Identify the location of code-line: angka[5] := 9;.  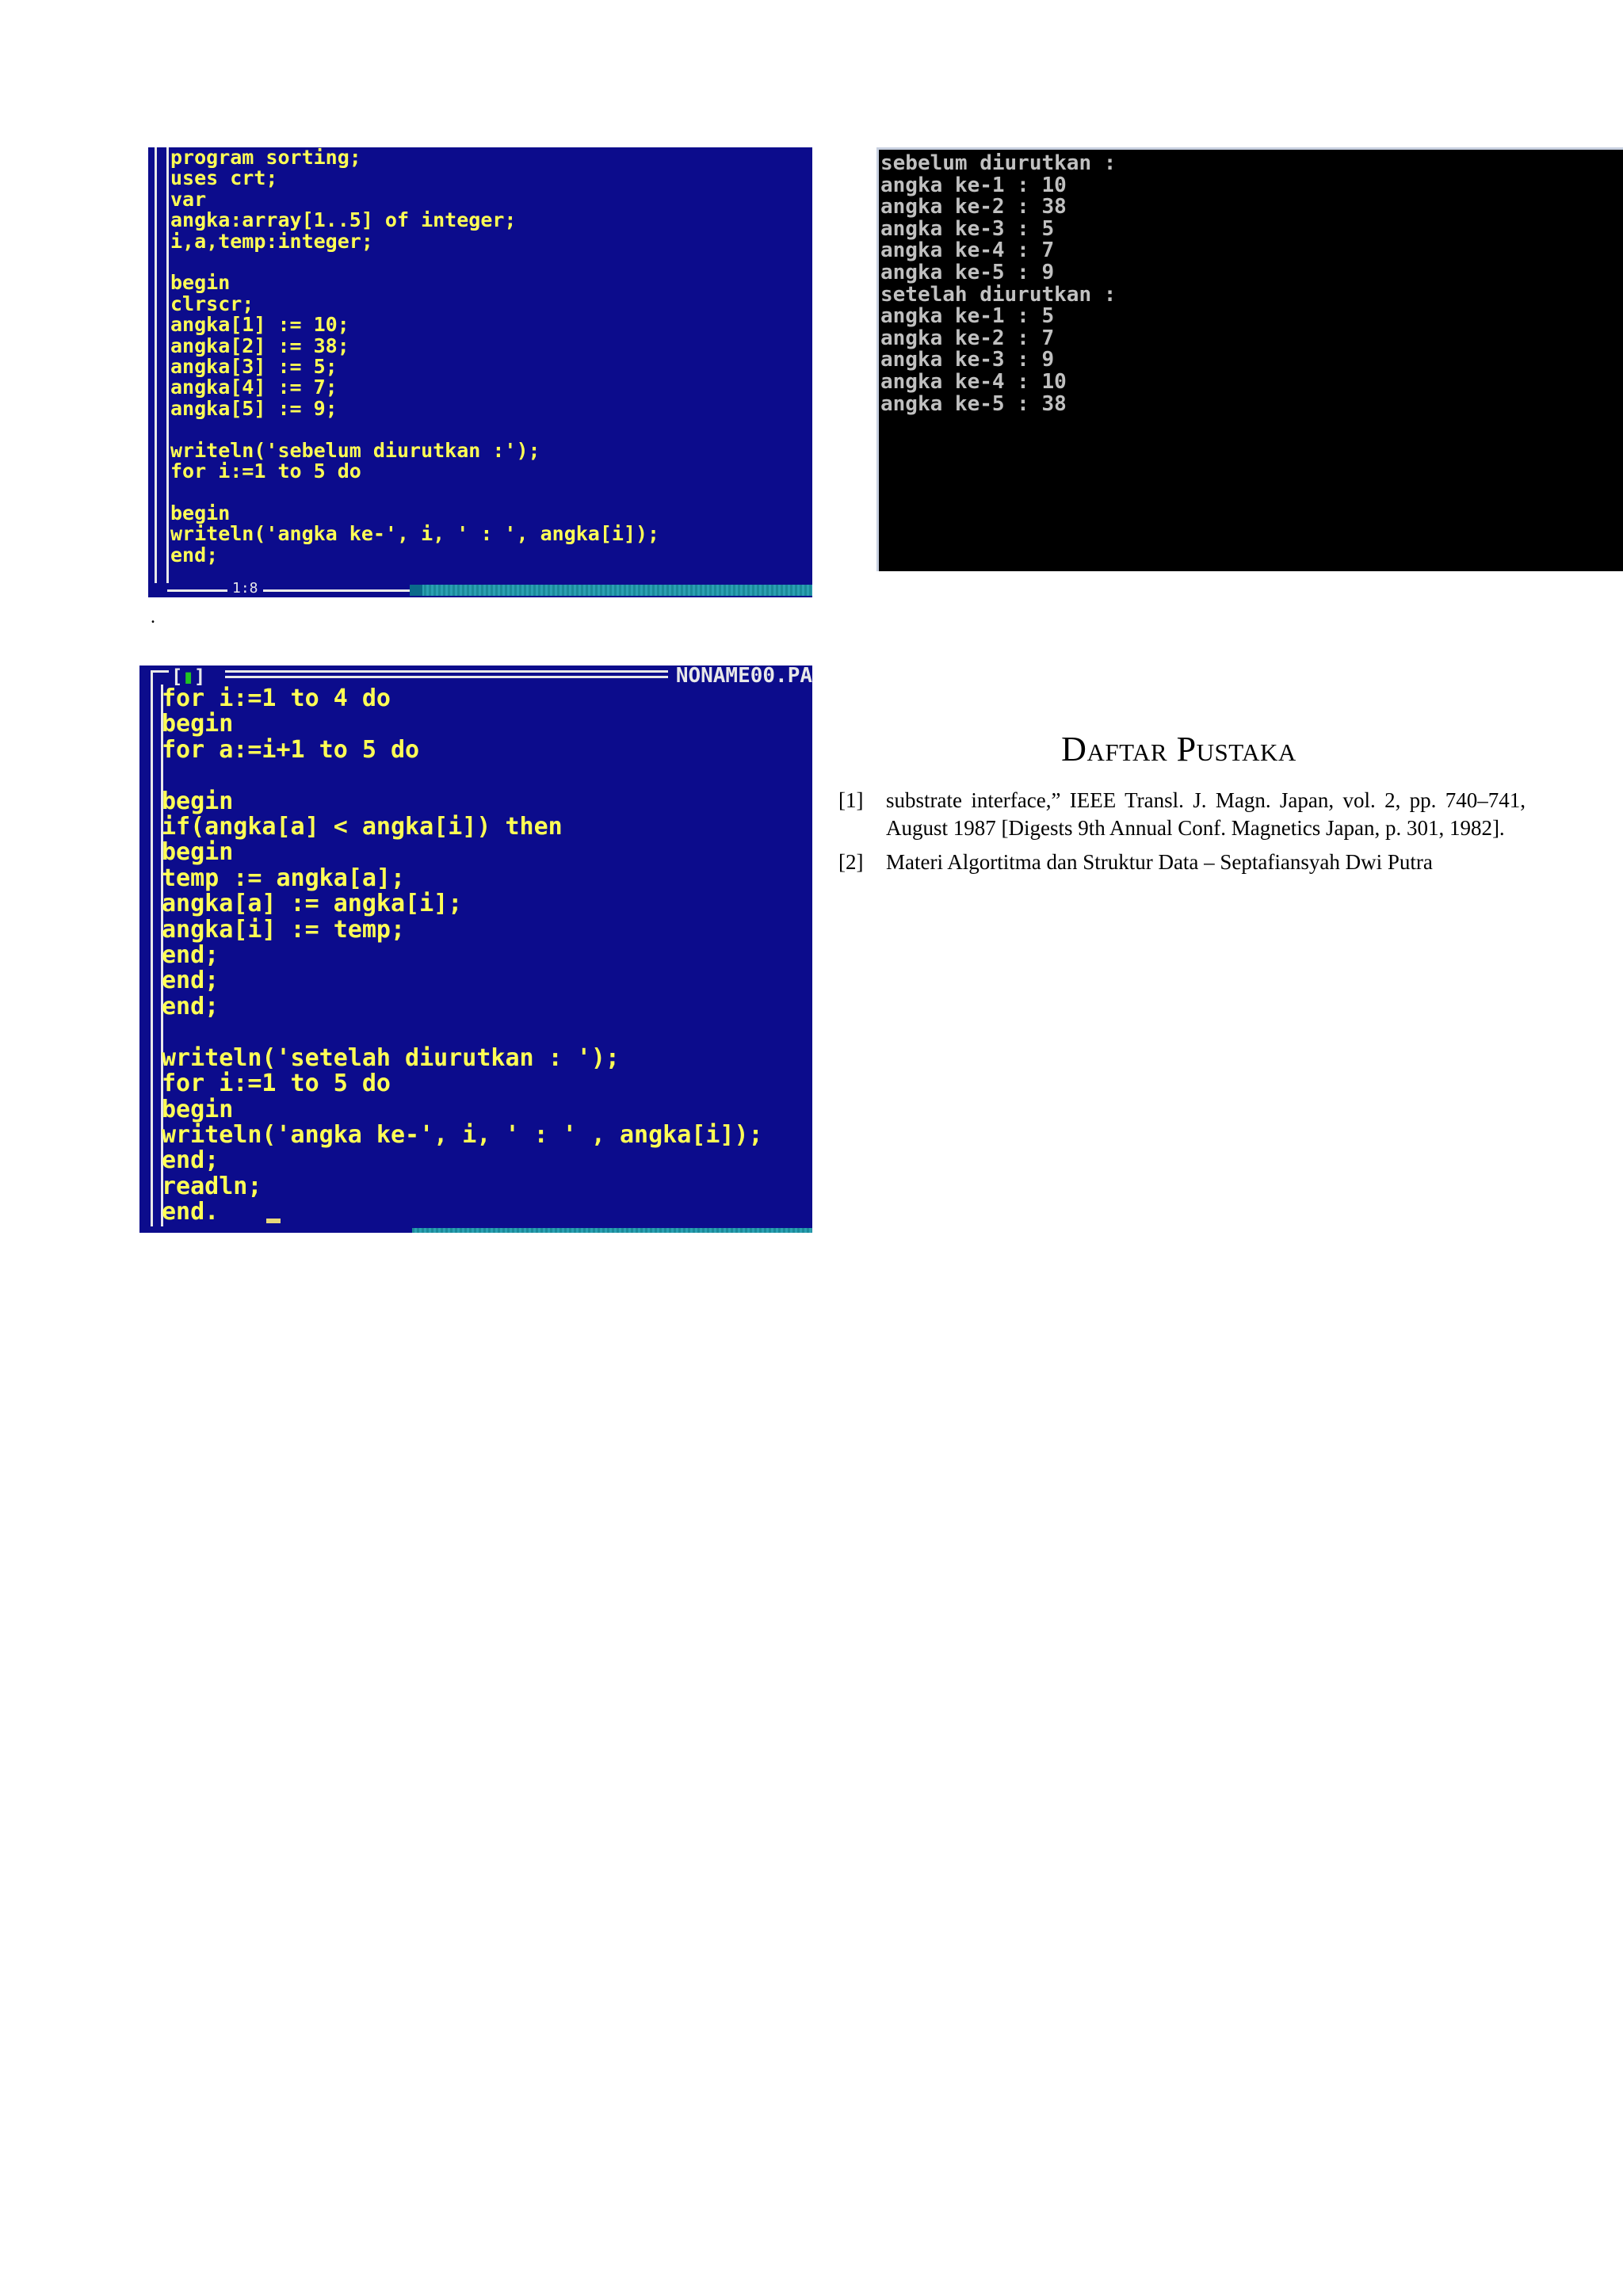
(254, 408).